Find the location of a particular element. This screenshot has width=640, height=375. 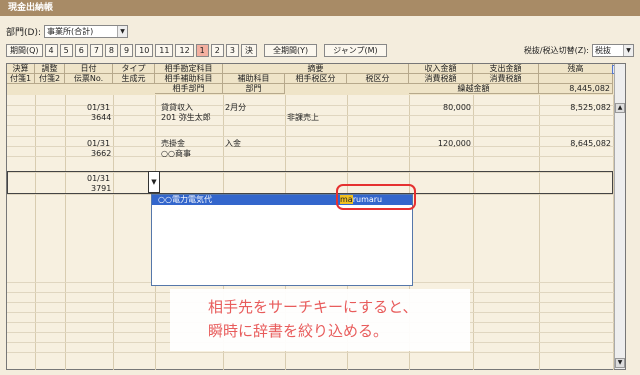

header-date: 日付 is located at coordinates (89, 69).